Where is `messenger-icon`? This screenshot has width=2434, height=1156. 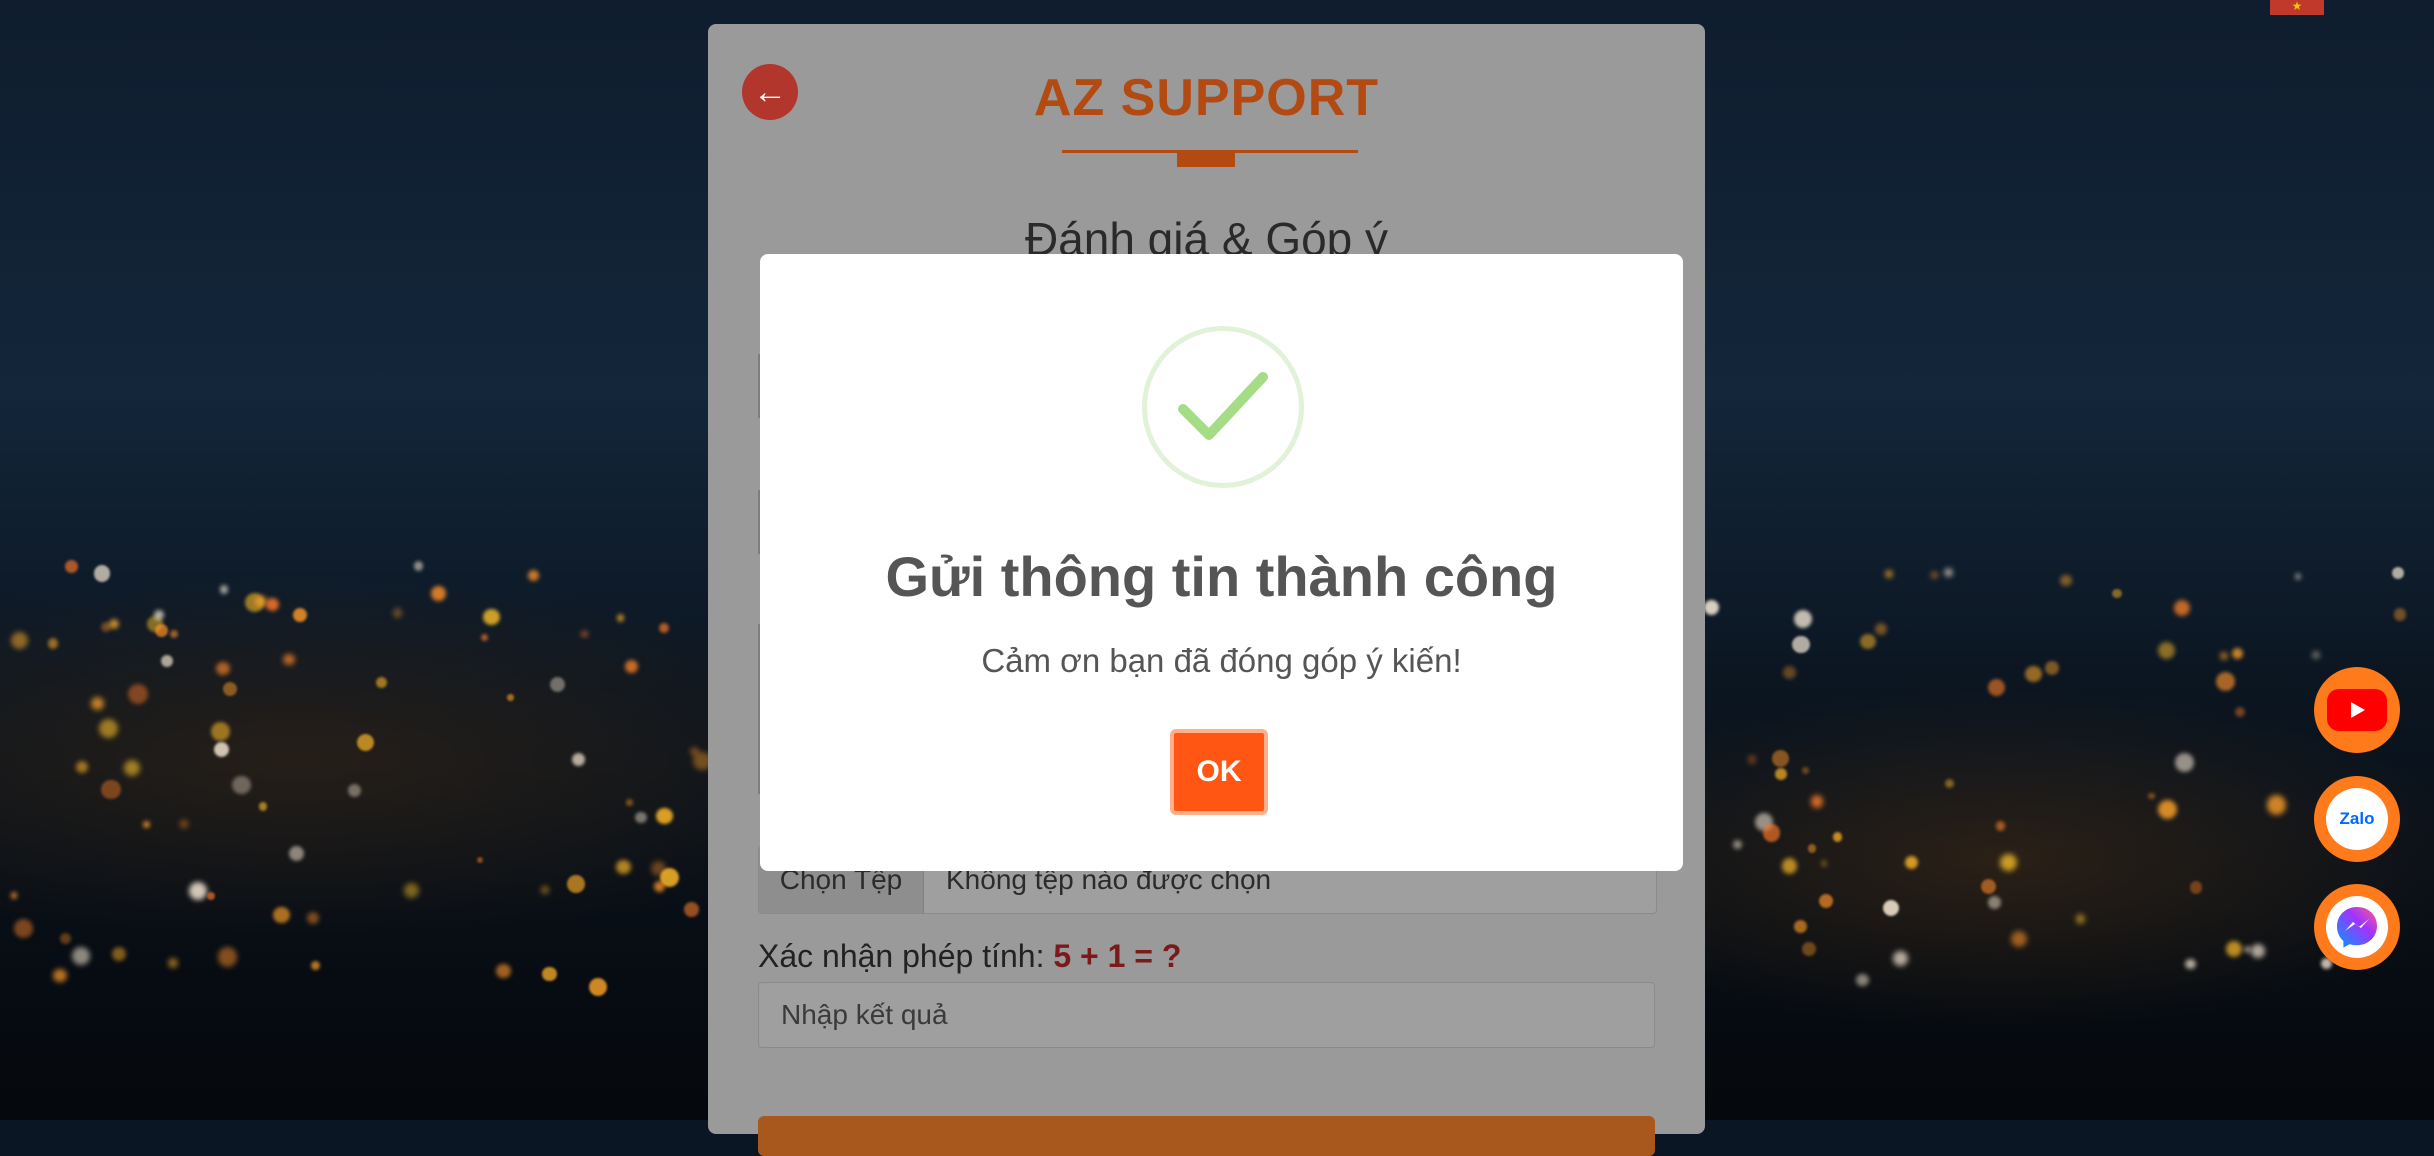
messenger-icon is located at coordinates (2357, 927).